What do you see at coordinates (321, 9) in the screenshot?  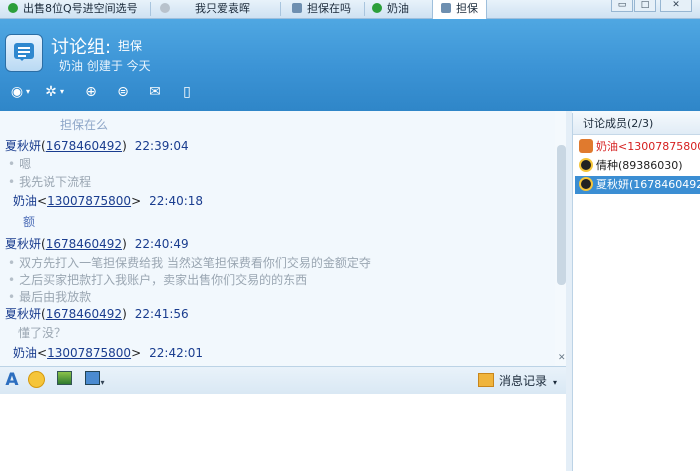 I see `tab-danbao-zaima: 担保在吗` at bounding box center [321, 9].